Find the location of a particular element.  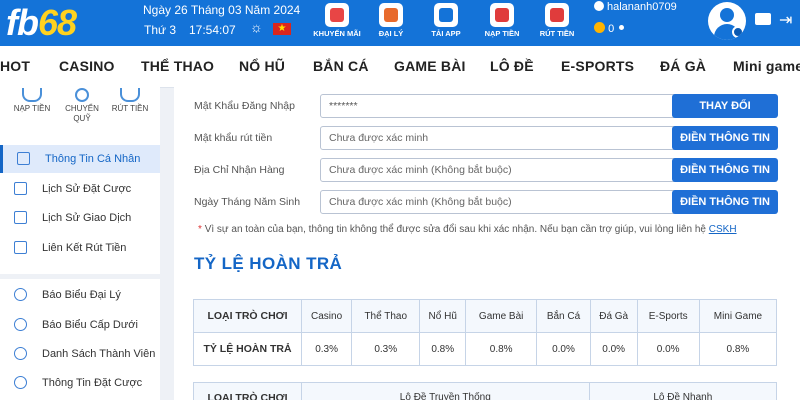

sidebar-item-bet-info: Thông Tin Đặt Cược is located at coordinates (80, 383).